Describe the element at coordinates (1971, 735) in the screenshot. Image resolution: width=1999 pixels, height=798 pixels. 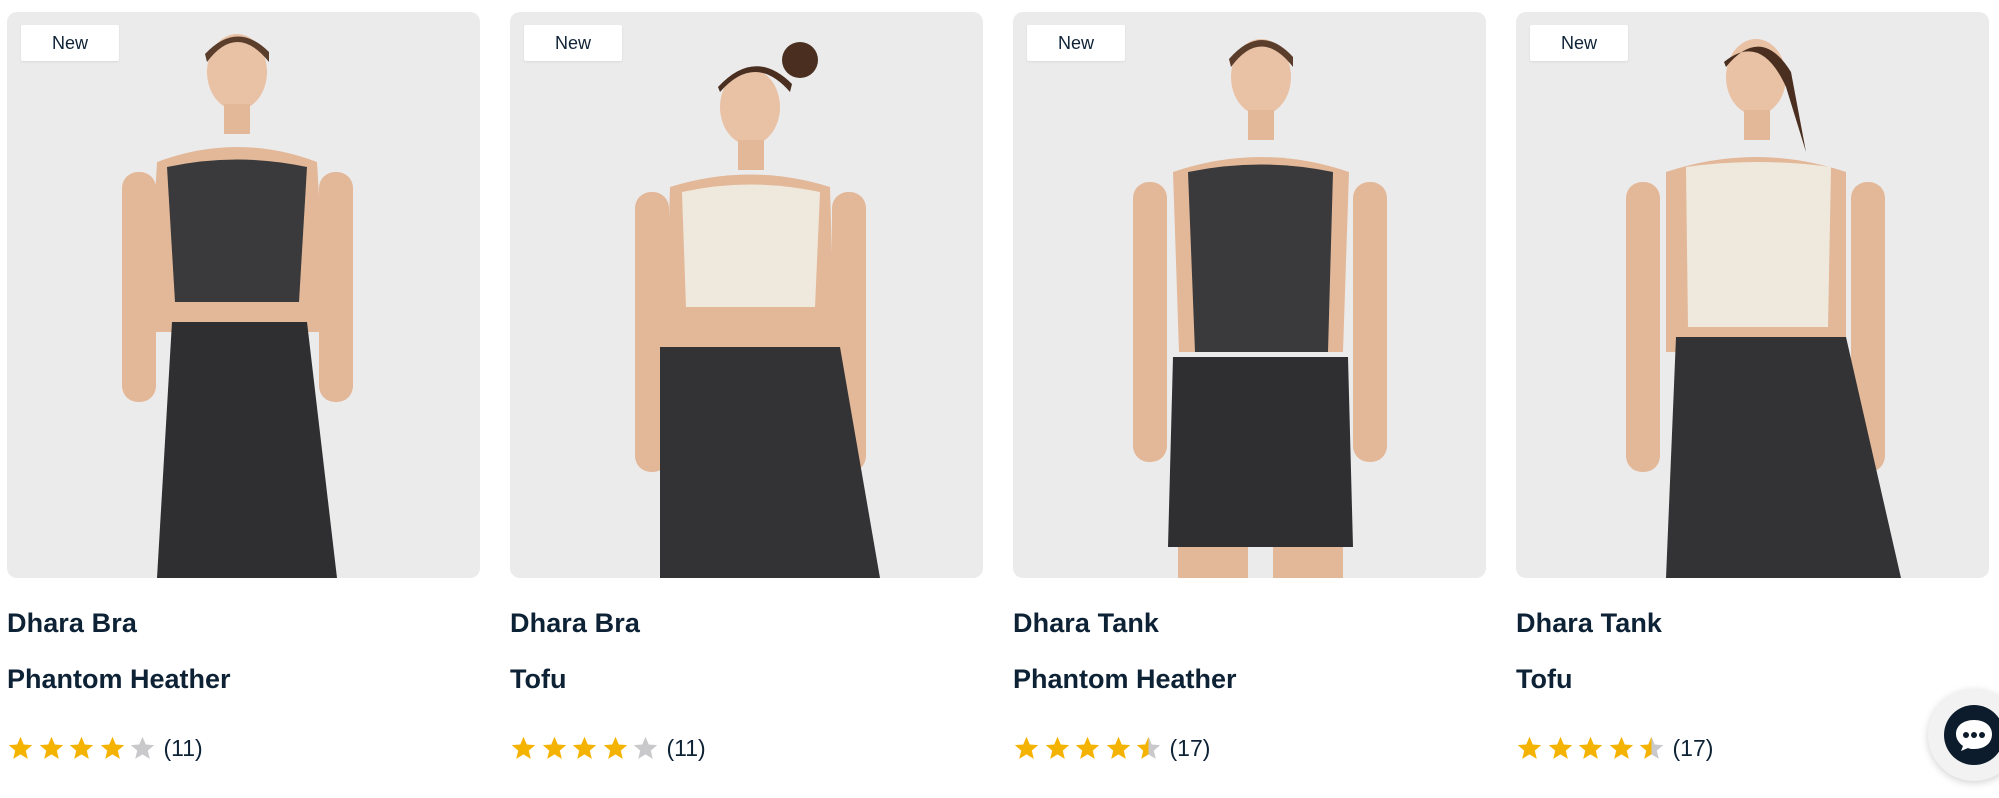
I see `chat-bubble-icon` at that location.